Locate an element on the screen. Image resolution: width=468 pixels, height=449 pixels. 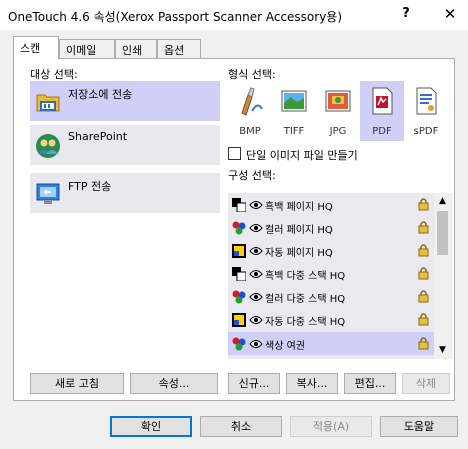
tab-scan: 스캔 is located at coordinates (36, 47).